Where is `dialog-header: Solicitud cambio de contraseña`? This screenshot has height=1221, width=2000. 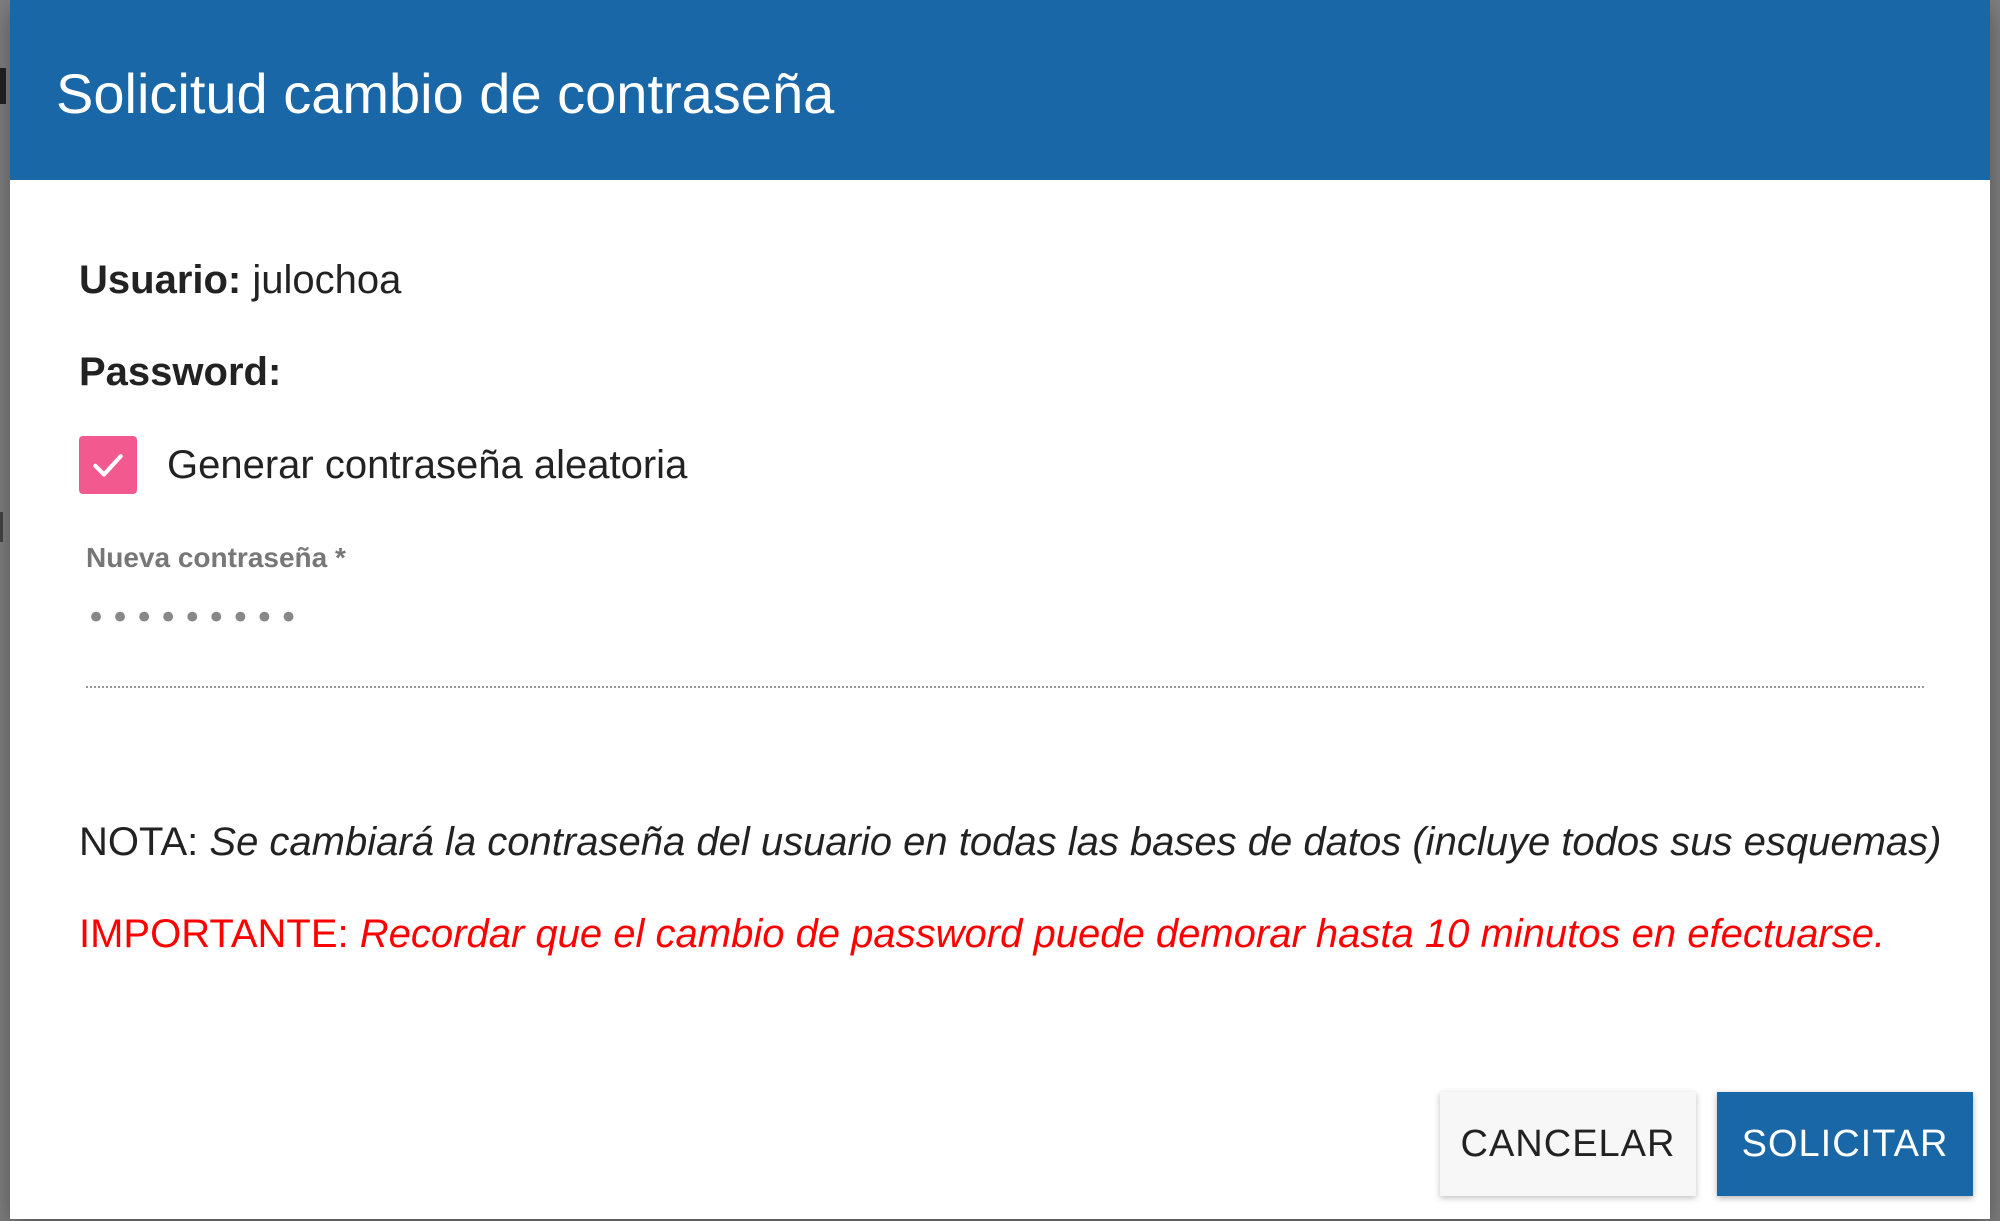 dialog-header: Solicitud cambio de contraseña is located at coordinates (1000, 90).